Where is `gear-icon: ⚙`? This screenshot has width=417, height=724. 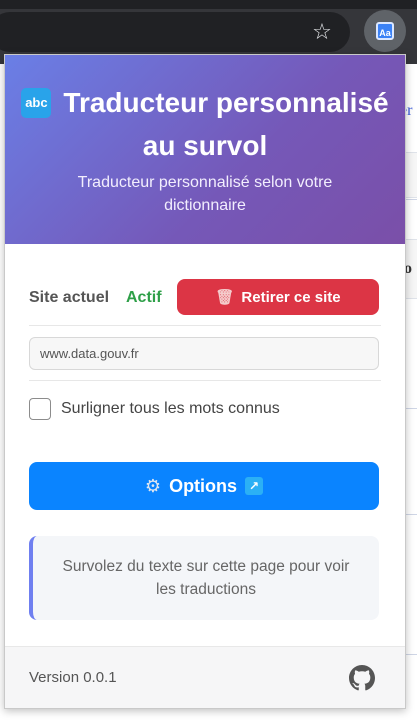 gear-icon: ⚙ is located at coordinates (153, 485).